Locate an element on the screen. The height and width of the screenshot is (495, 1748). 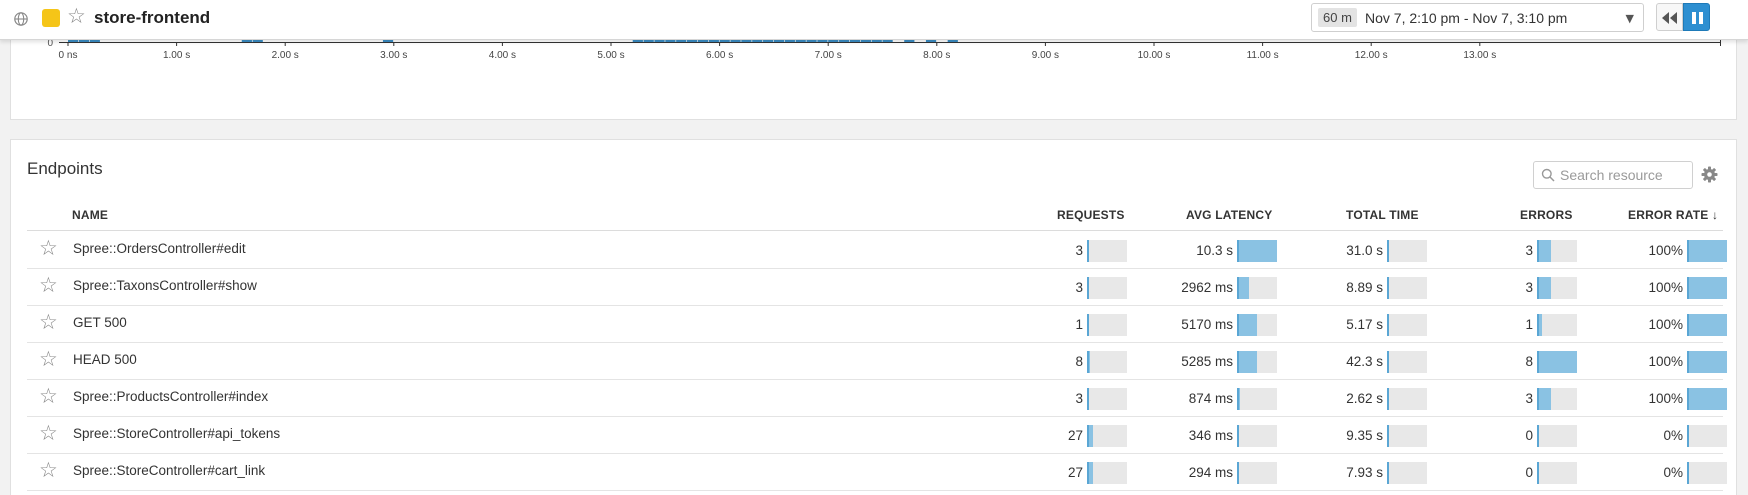
endpoint-row: ☆ GET 500 1 5170 ms 5.17 s 1 100% is located at coordinates (877, 324).